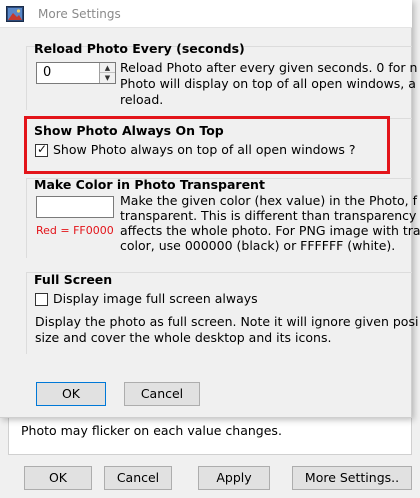 The image size is (420, 498). Describe the element at coordinates (15, 14) in the screenshot. I see `photo-icon` at that location.